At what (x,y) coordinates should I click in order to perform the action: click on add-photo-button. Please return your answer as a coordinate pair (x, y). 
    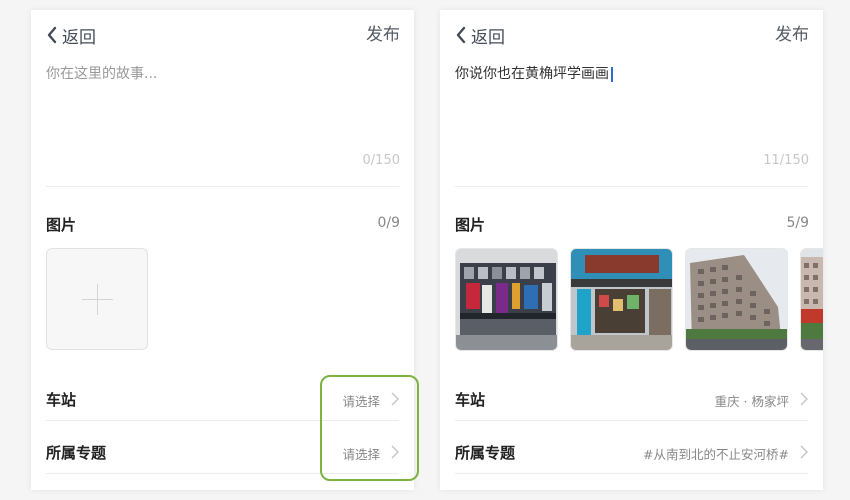
    Looking at the image, I should click on (97, 299).